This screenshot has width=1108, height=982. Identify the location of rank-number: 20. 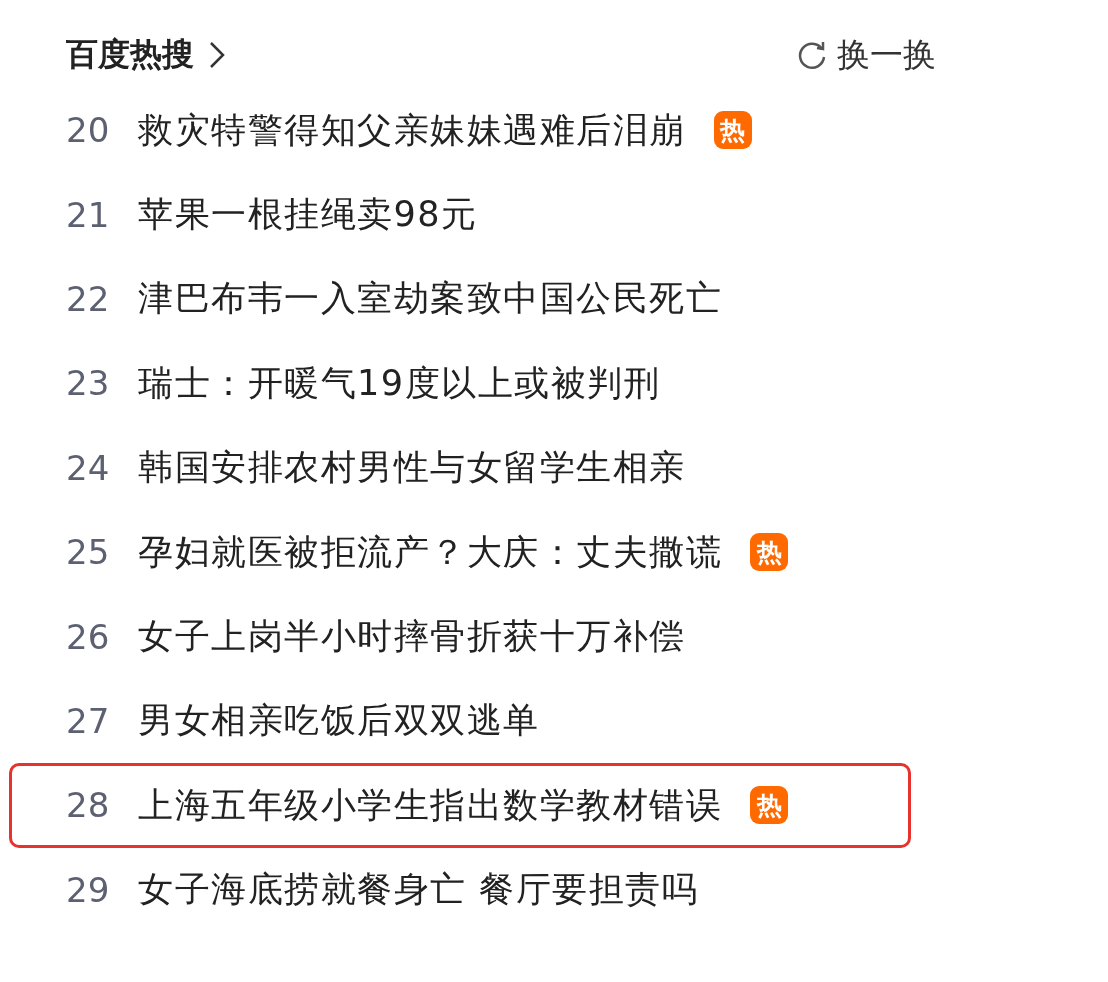
(88, 130).